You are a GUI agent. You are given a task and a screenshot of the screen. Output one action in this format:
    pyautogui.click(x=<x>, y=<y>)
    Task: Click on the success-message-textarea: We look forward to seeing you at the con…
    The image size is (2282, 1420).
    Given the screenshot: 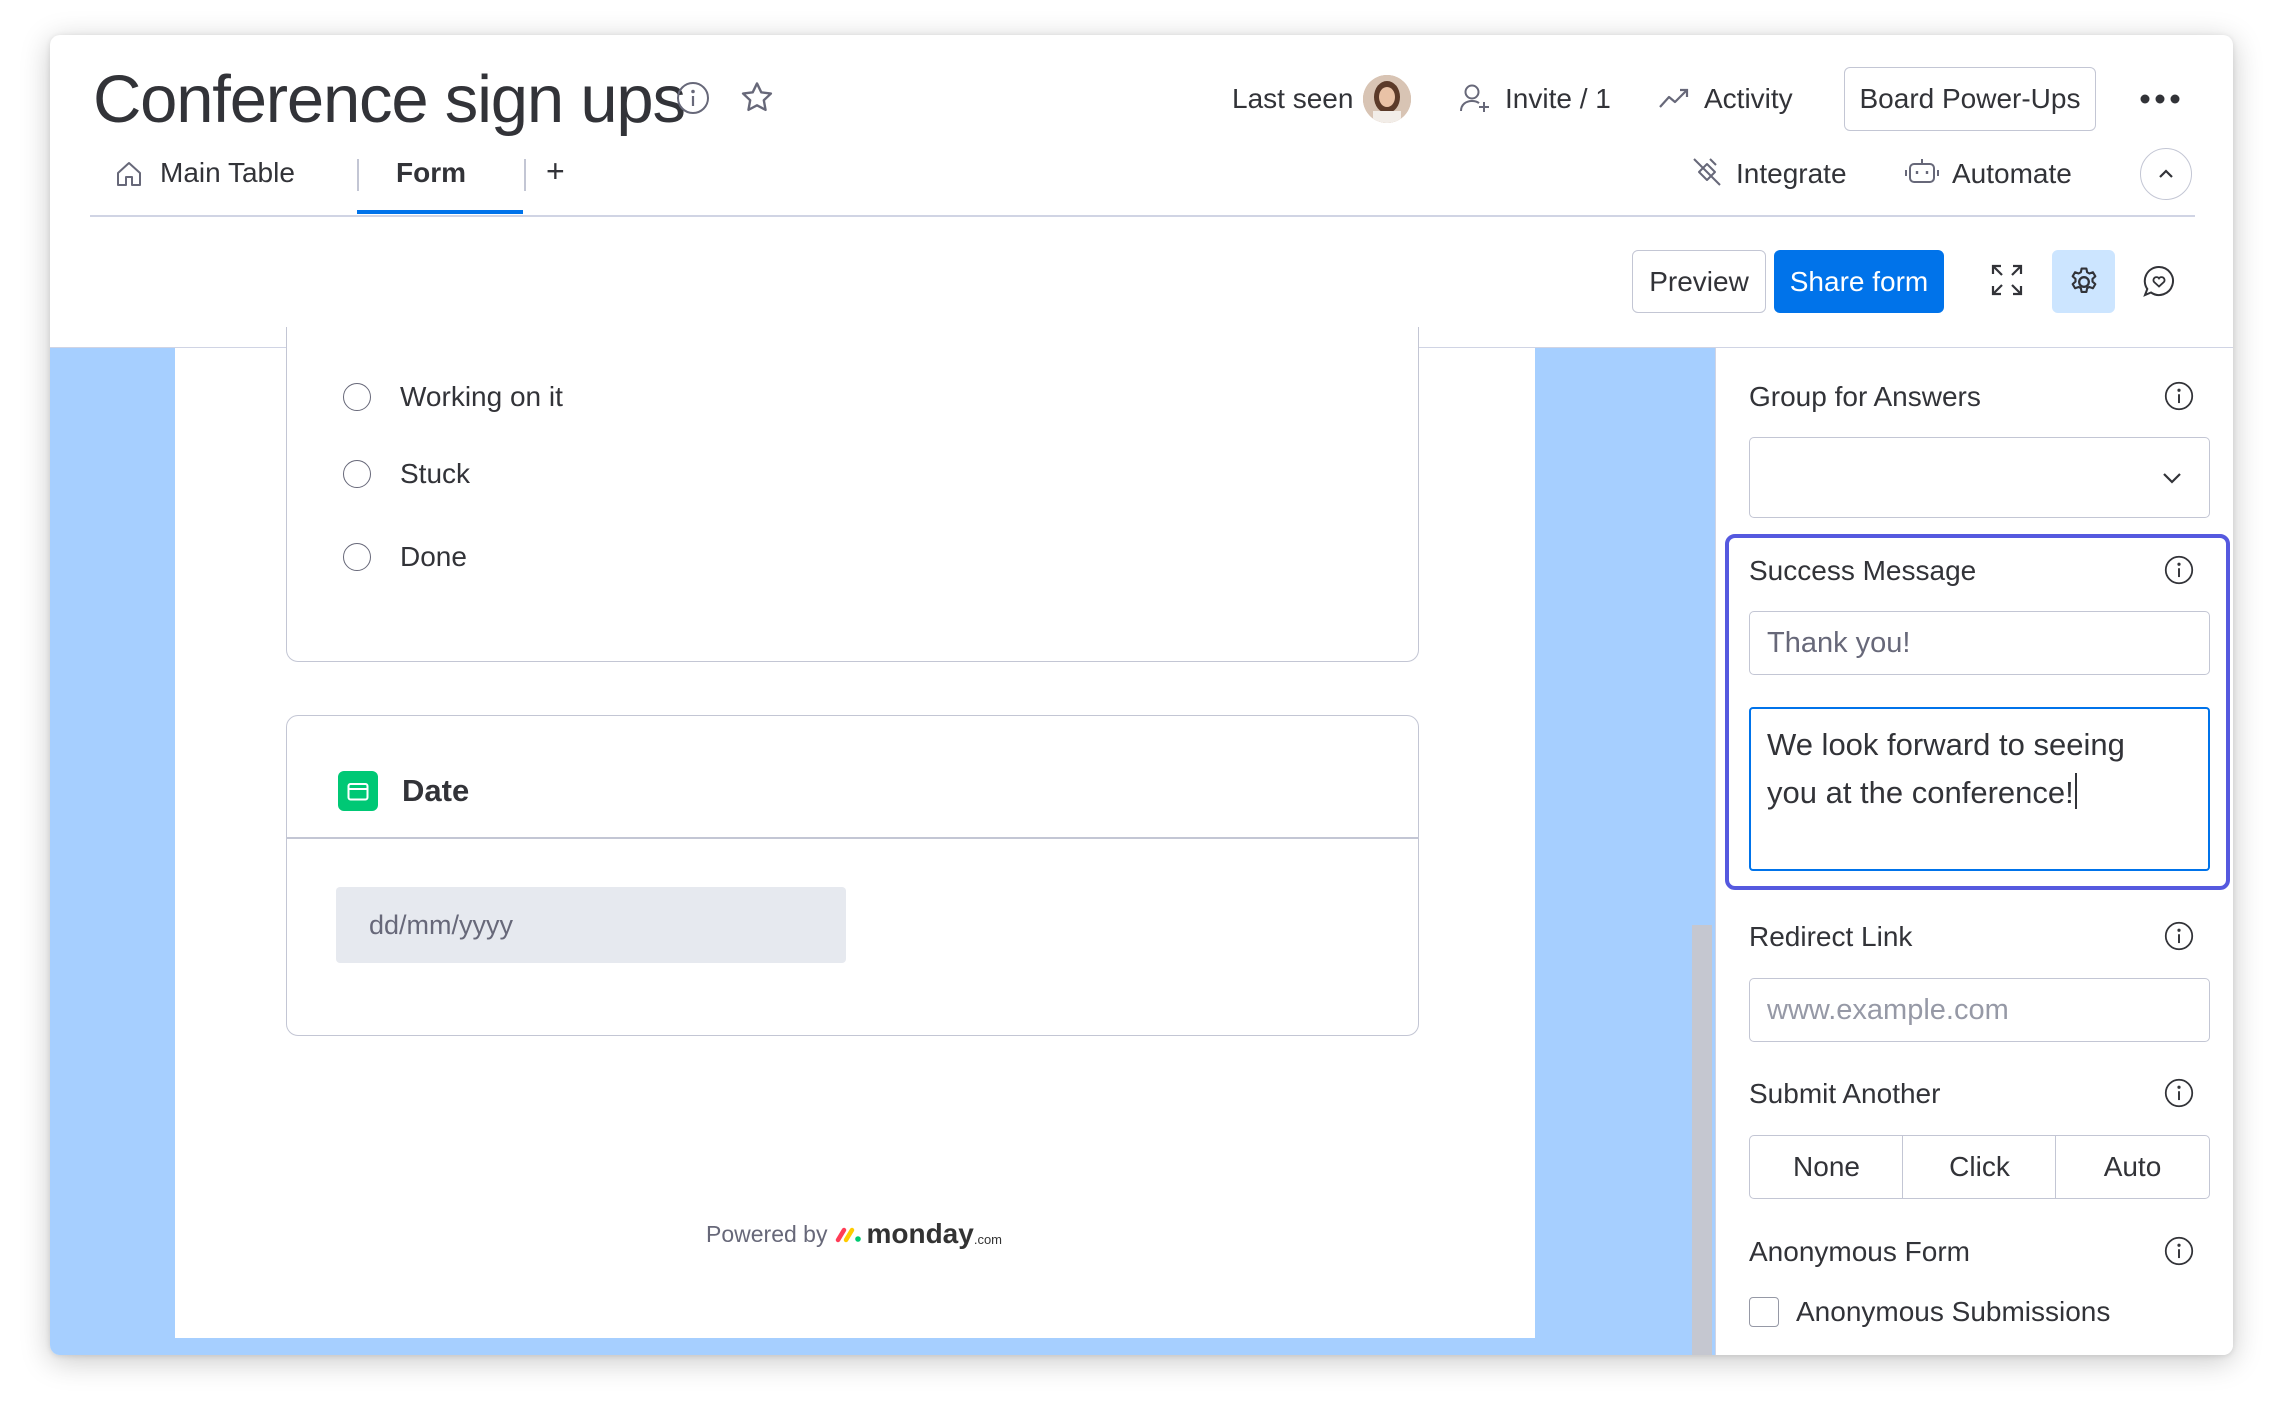 What is the action you would take?
    pyautogui.click(x=1979, y=789)
    